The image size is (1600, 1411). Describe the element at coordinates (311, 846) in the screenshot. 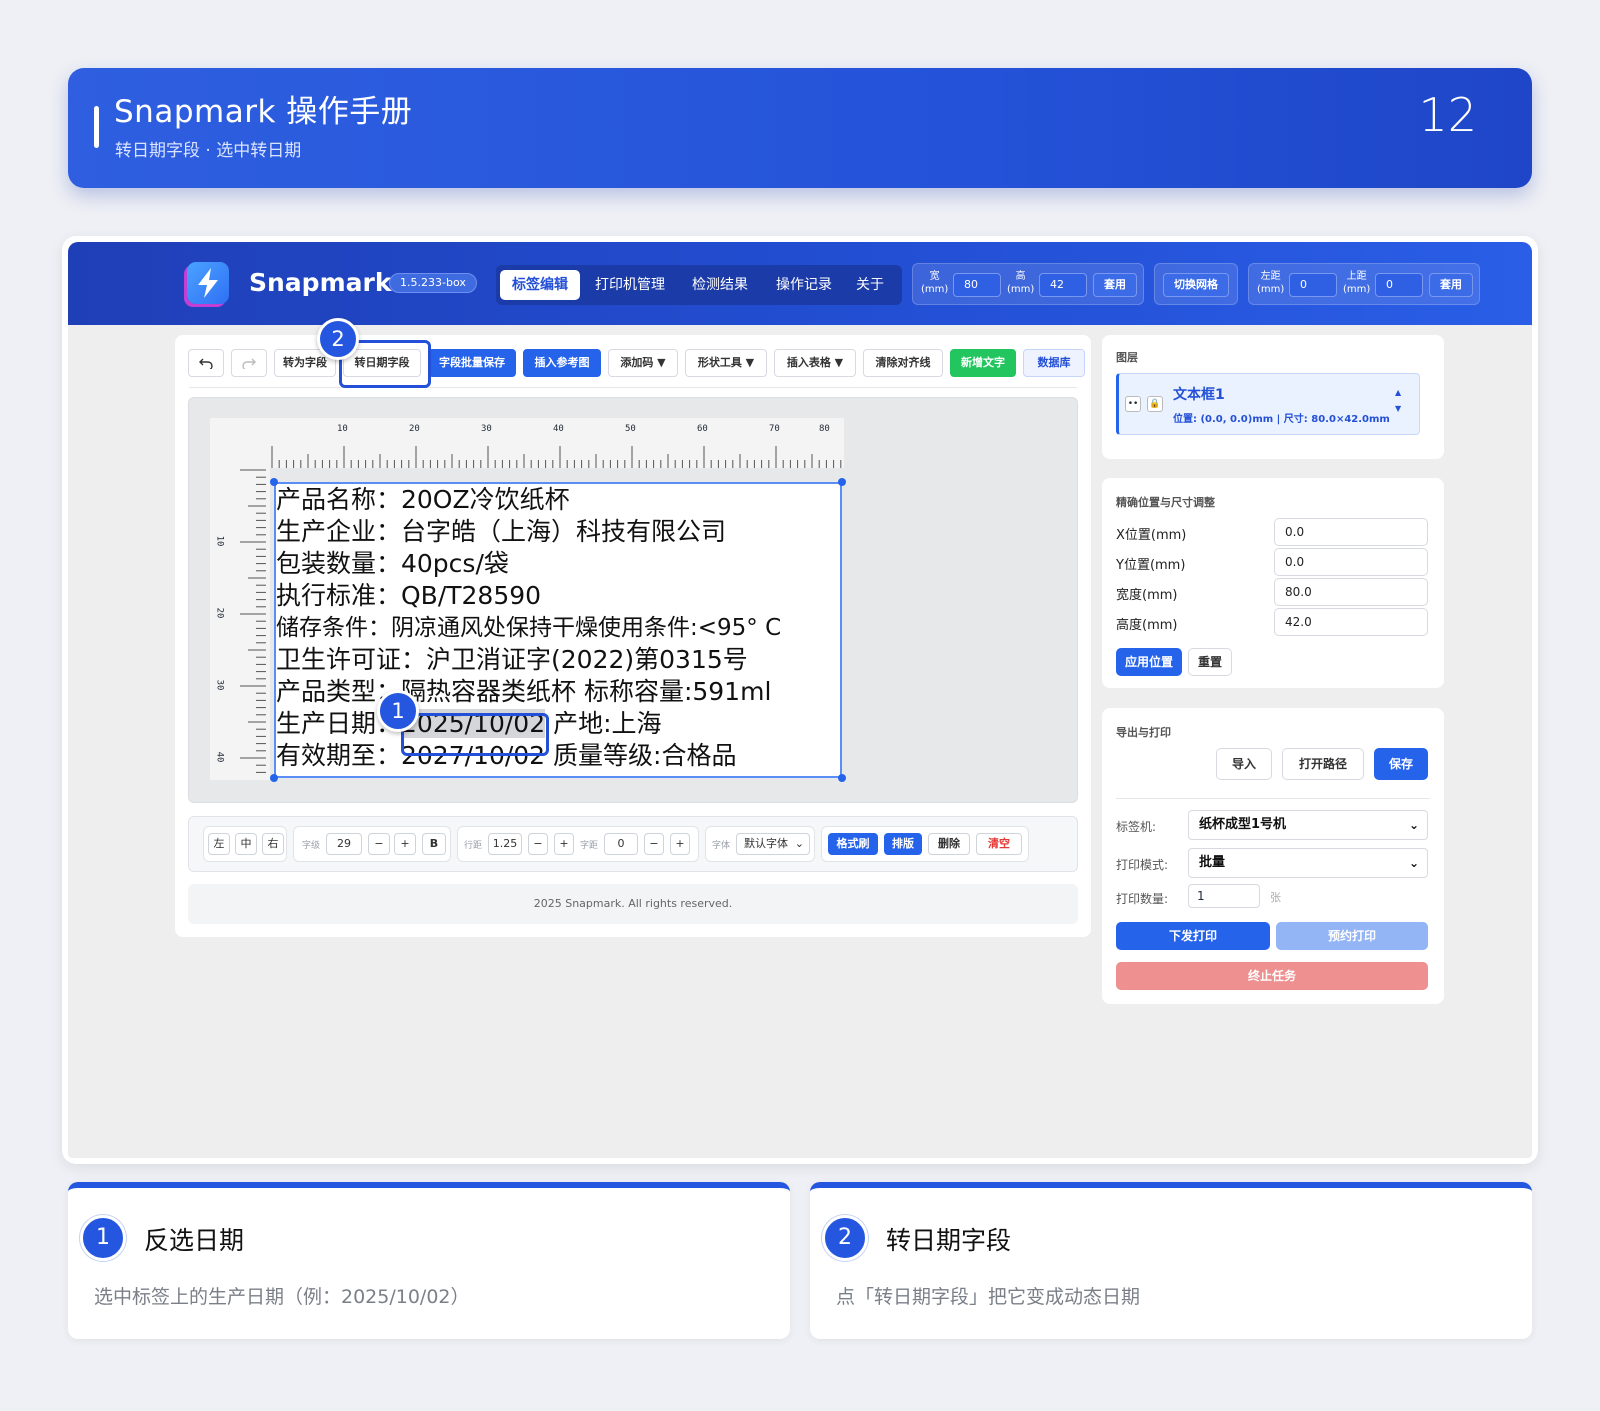

I see `font-size-label: 字级` at that location.